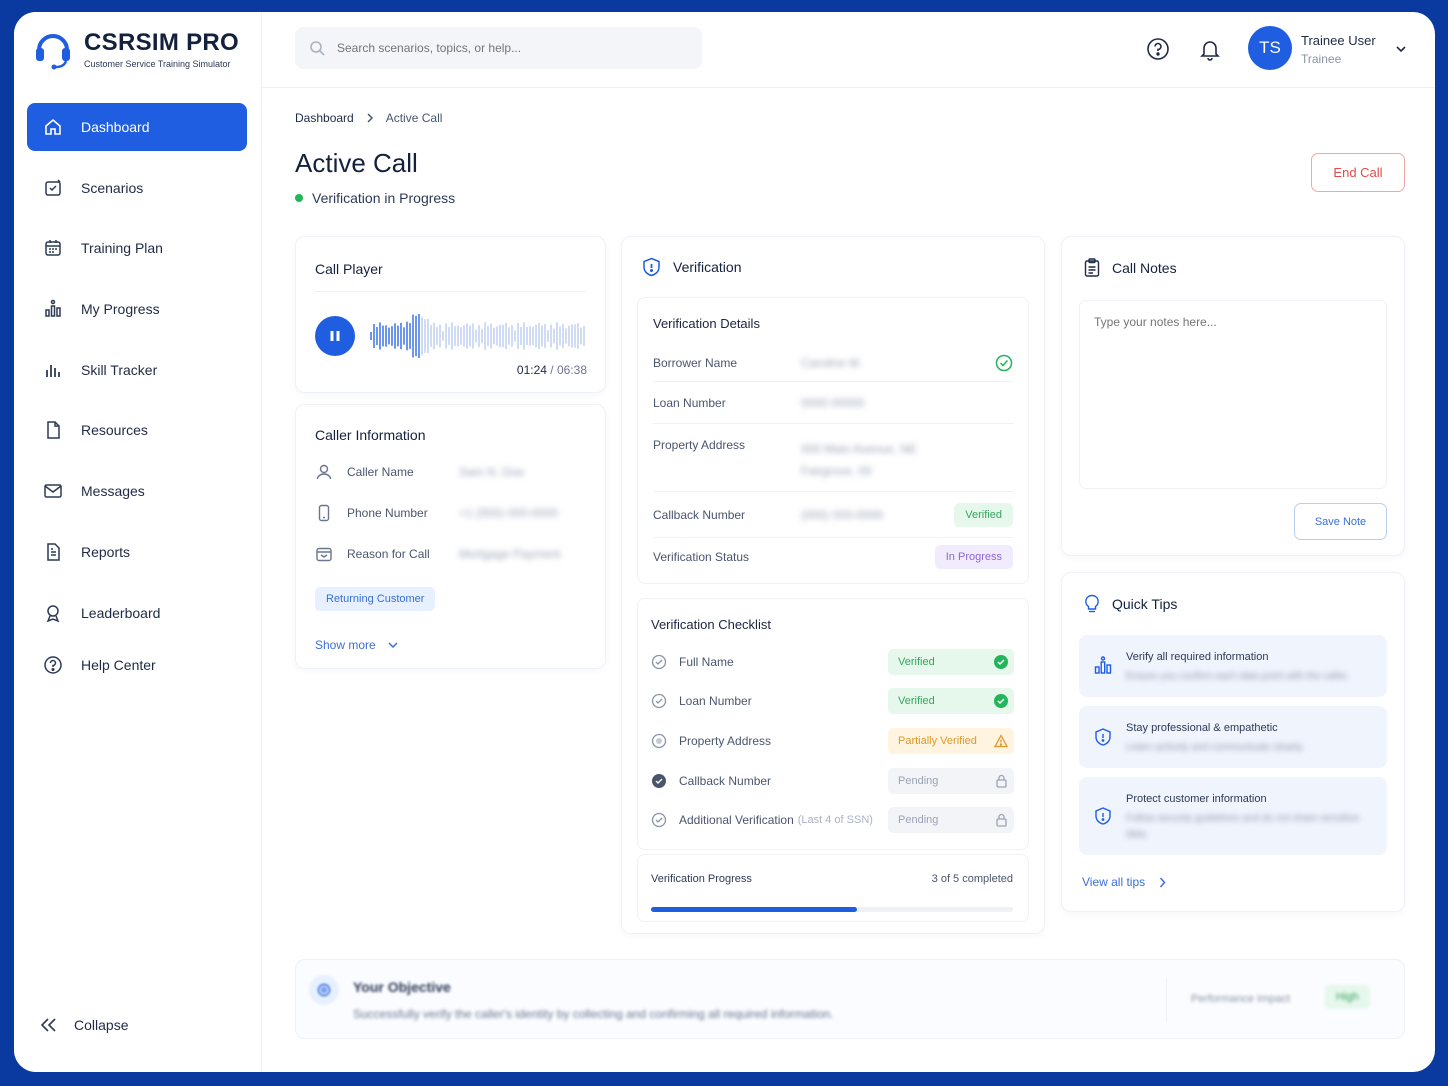 The image size is (1448, 1086). I want to click on save-note-button: Save Note, so click(1340, 521).